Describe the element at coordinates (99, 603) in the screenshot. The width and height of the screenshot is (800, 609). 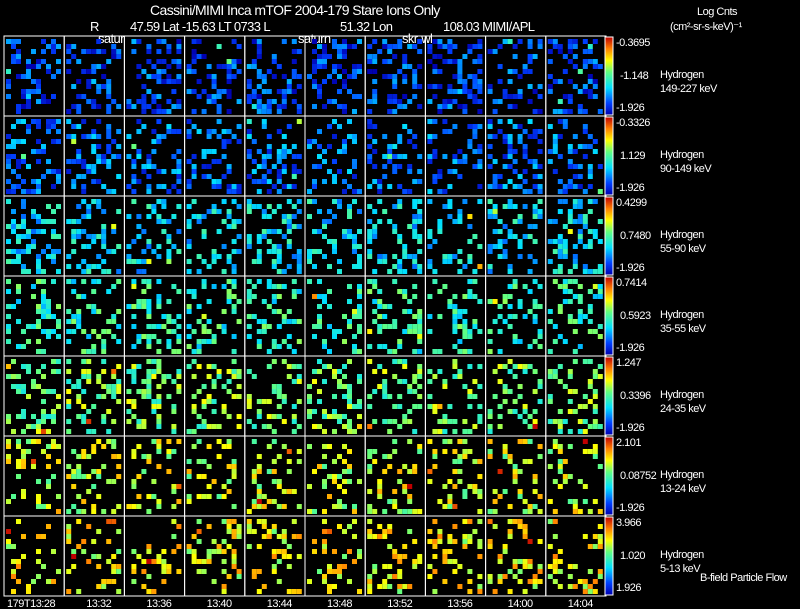
I see `x-tick-label: 13:32` at that location.